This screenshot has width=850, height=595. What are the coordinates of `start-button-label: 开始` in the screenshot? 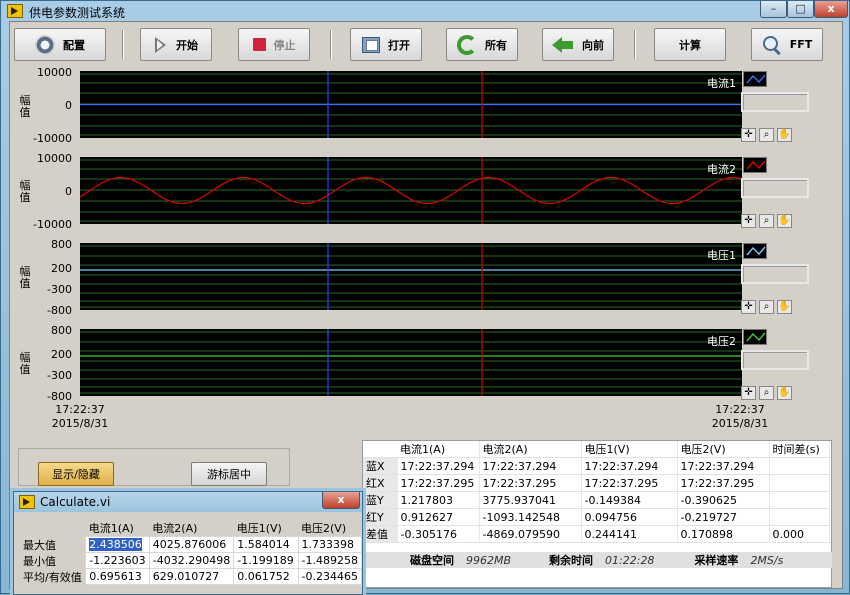 It's located at (187, 45).